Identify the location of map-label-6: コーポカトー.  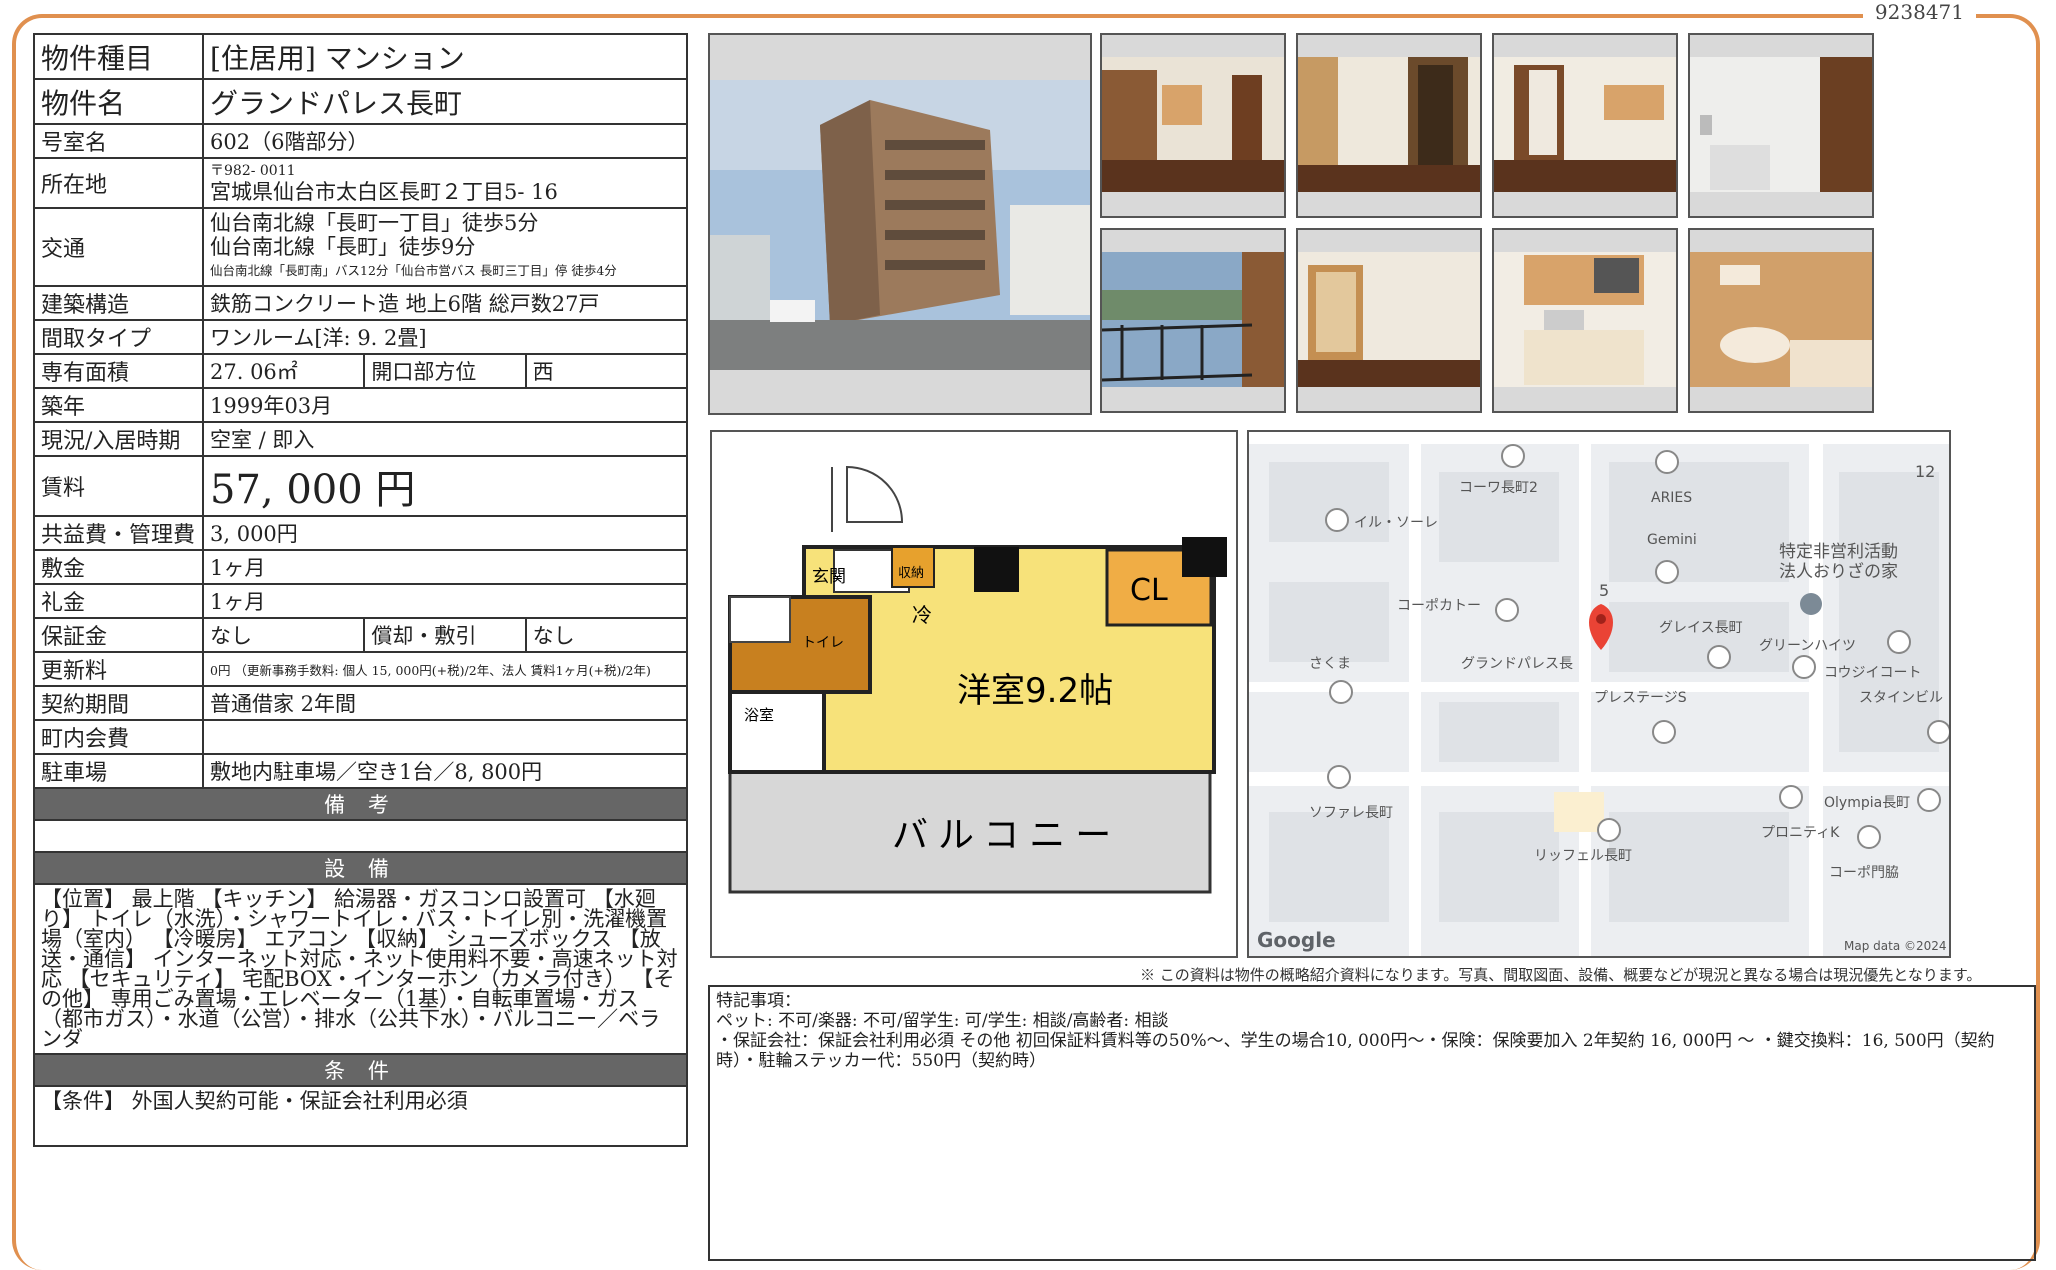
(1439, 606).